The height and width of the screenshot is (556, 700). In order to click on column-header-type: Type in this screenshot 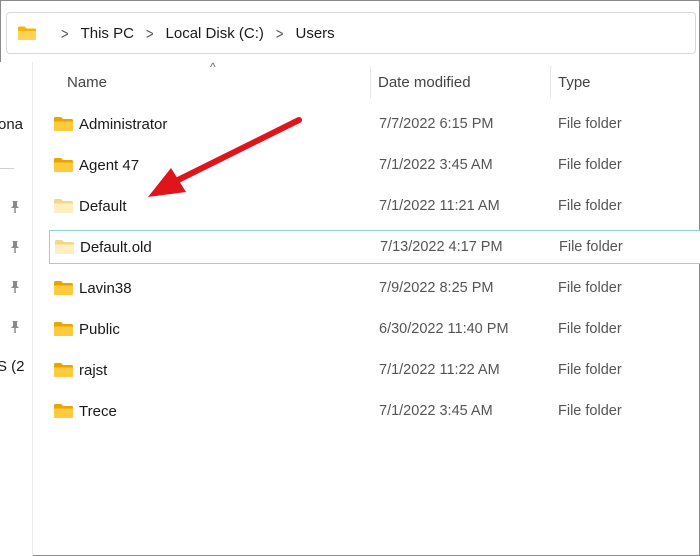, I will do `click(574, 82)`.